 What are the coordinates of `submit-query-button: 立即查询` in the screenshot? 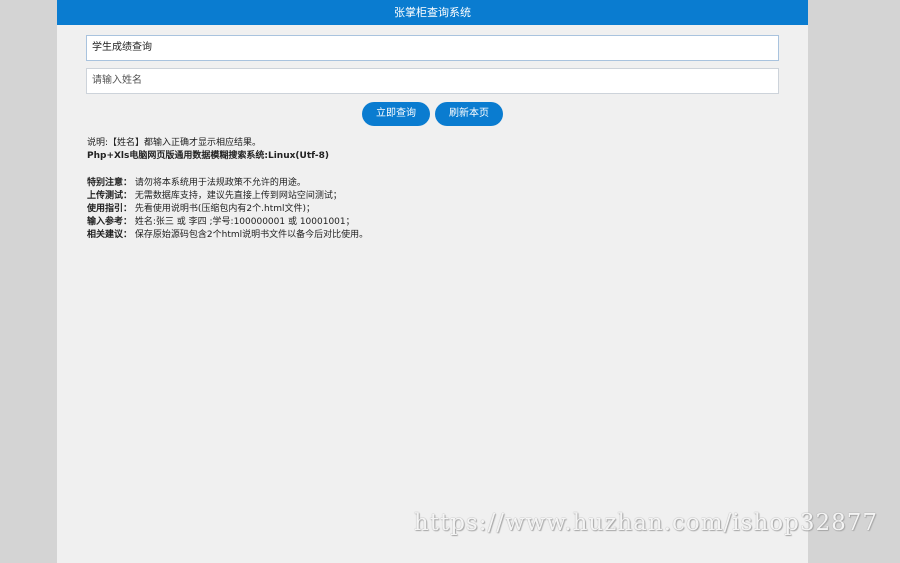 It's located at (396, 114).